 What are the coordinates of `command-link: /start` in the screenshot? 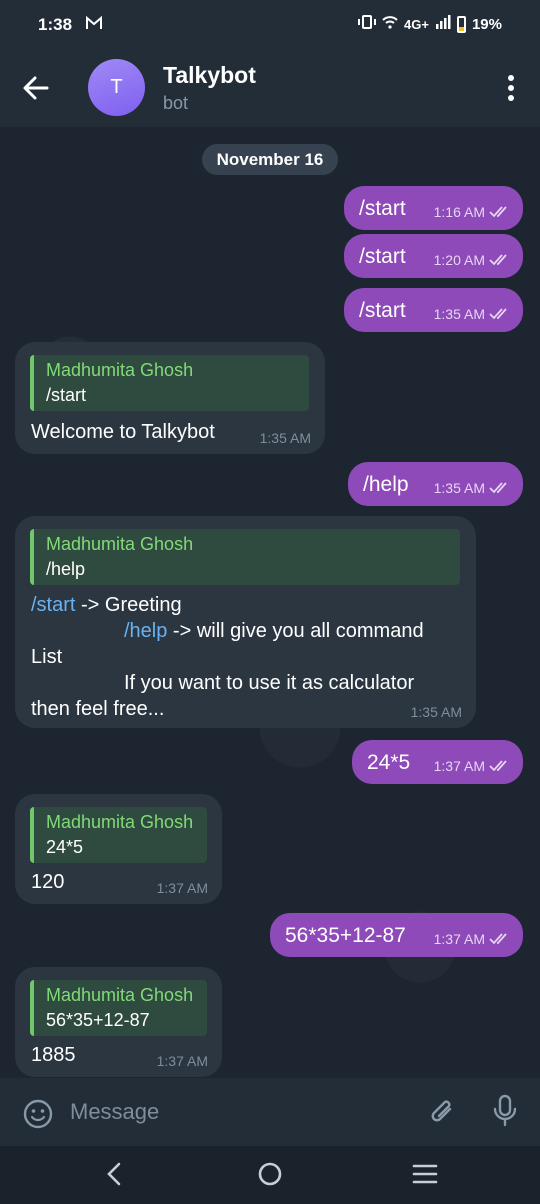 It's located at (53, 605).